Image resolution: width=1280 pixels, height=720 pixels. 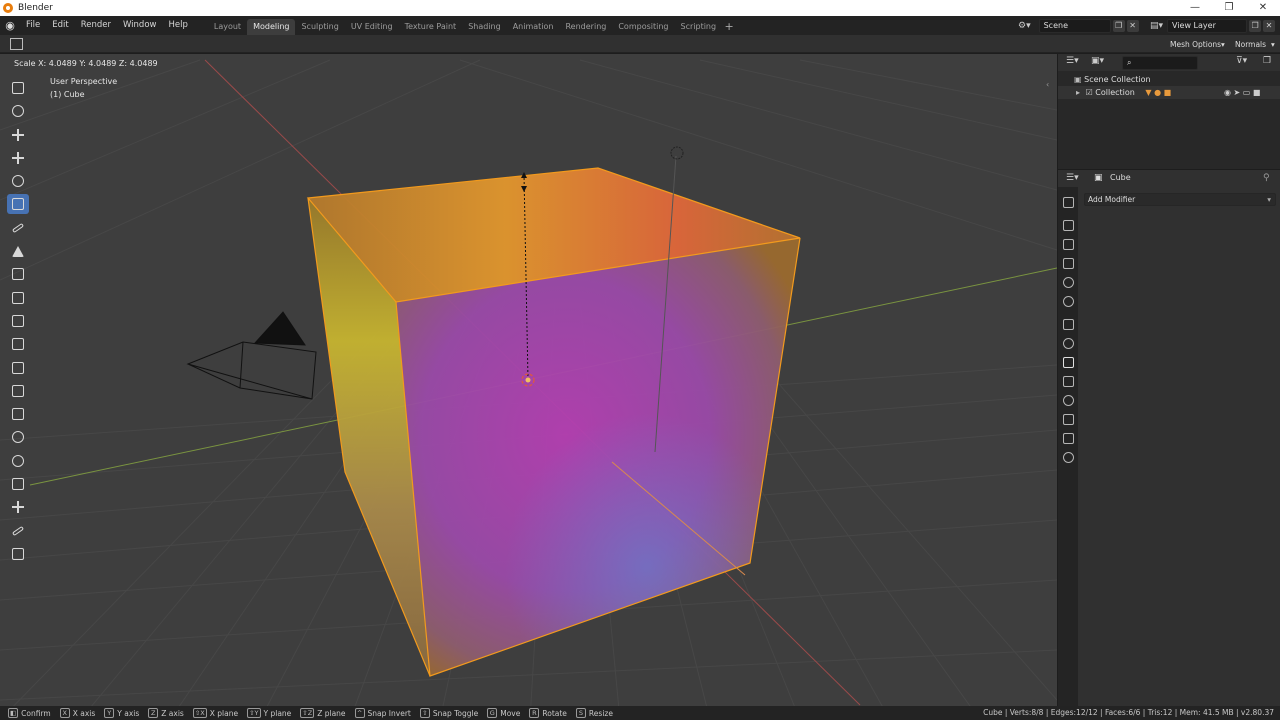 I want to click on render-tab-icon, so click(x=1068, y=225).